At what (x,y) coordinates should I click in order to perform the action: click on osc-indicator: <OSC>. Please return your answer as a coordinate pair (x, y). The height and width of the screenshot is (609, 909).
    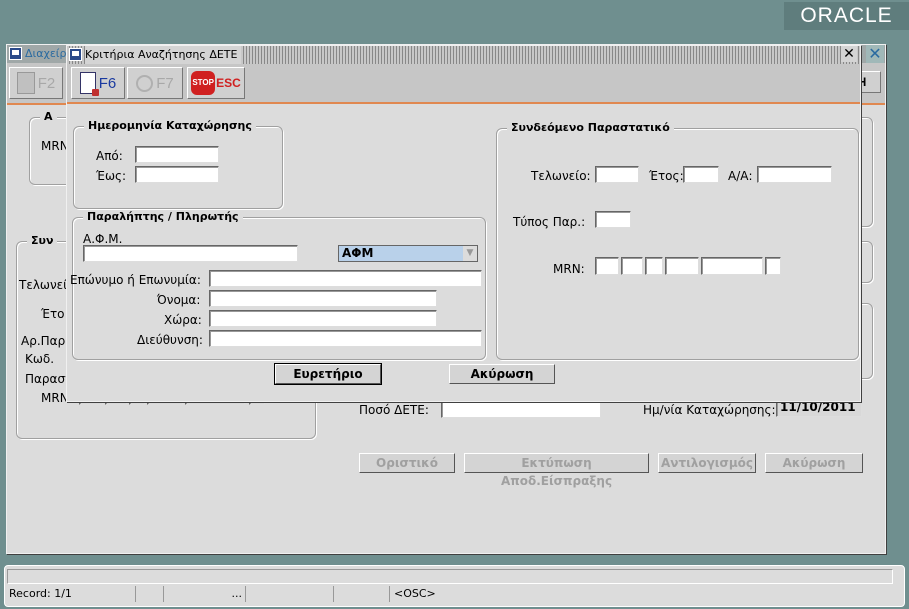
    Looking at the image, I should click on (541, 594).